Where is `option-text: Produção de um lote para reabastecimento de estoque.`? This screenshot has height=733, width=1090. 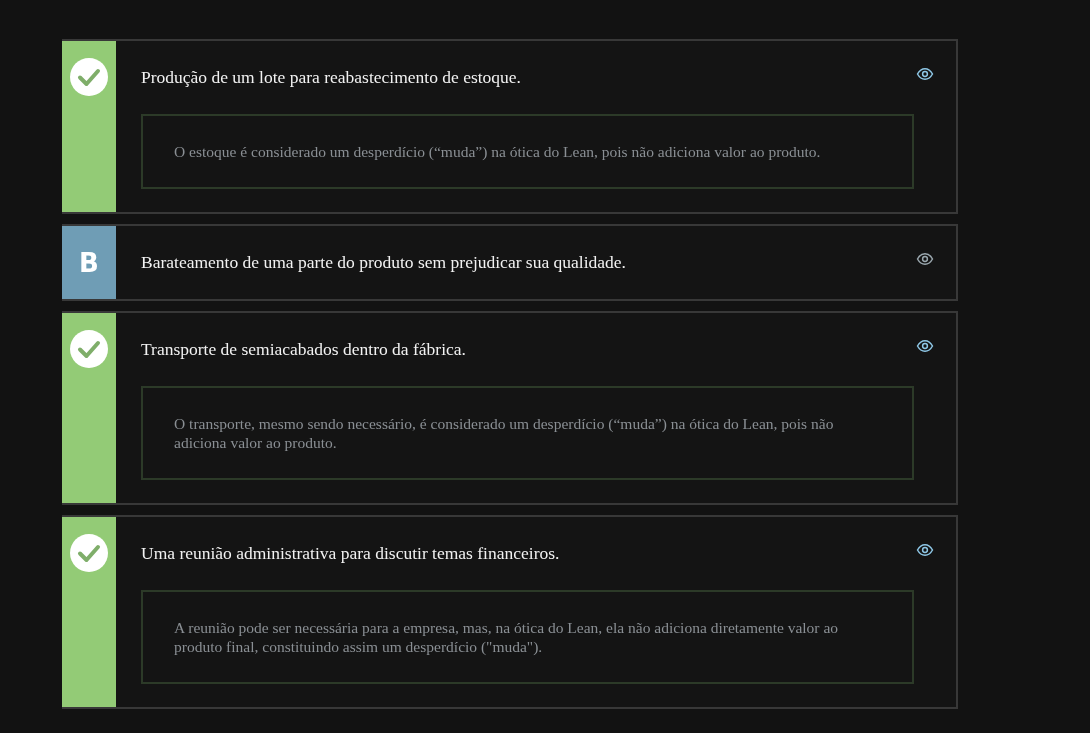
option-text: Produção de um lote para reabastecimento de estoque. is located at coordinates (331, 77).